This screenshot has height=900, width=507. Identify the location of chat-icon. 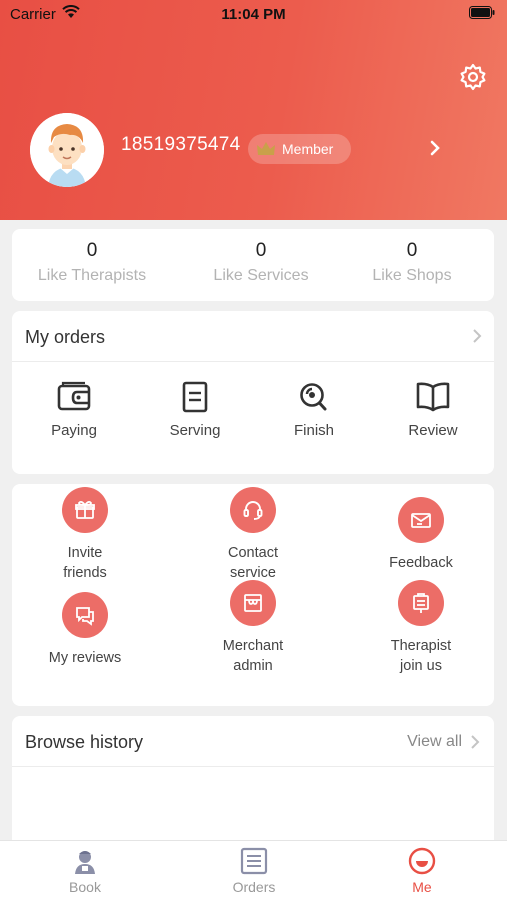
(85, 615).